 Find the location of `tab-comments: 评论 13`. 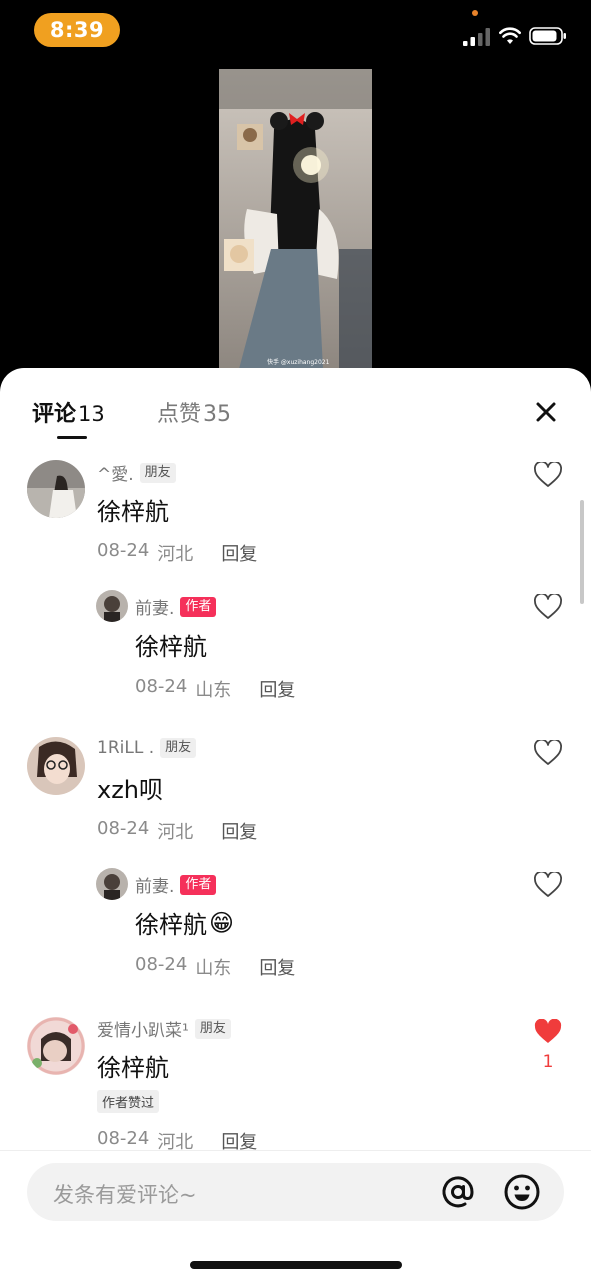

tab-comments: 评论 13 is located at coordinates (68, 412).